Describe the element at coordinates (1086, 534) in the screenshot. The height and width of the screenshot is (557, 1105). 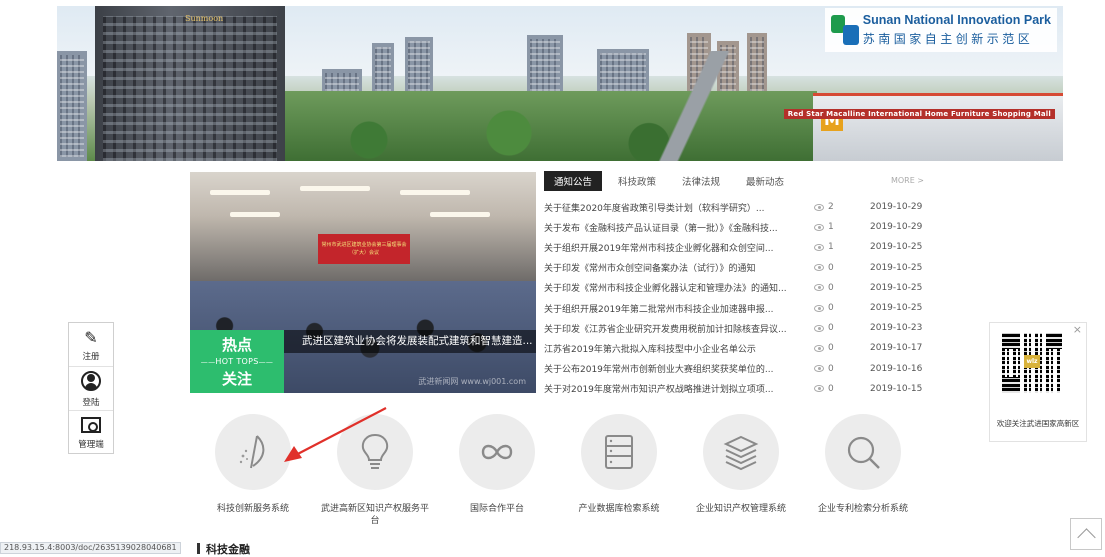
I see `back-to-top-button` at that location.